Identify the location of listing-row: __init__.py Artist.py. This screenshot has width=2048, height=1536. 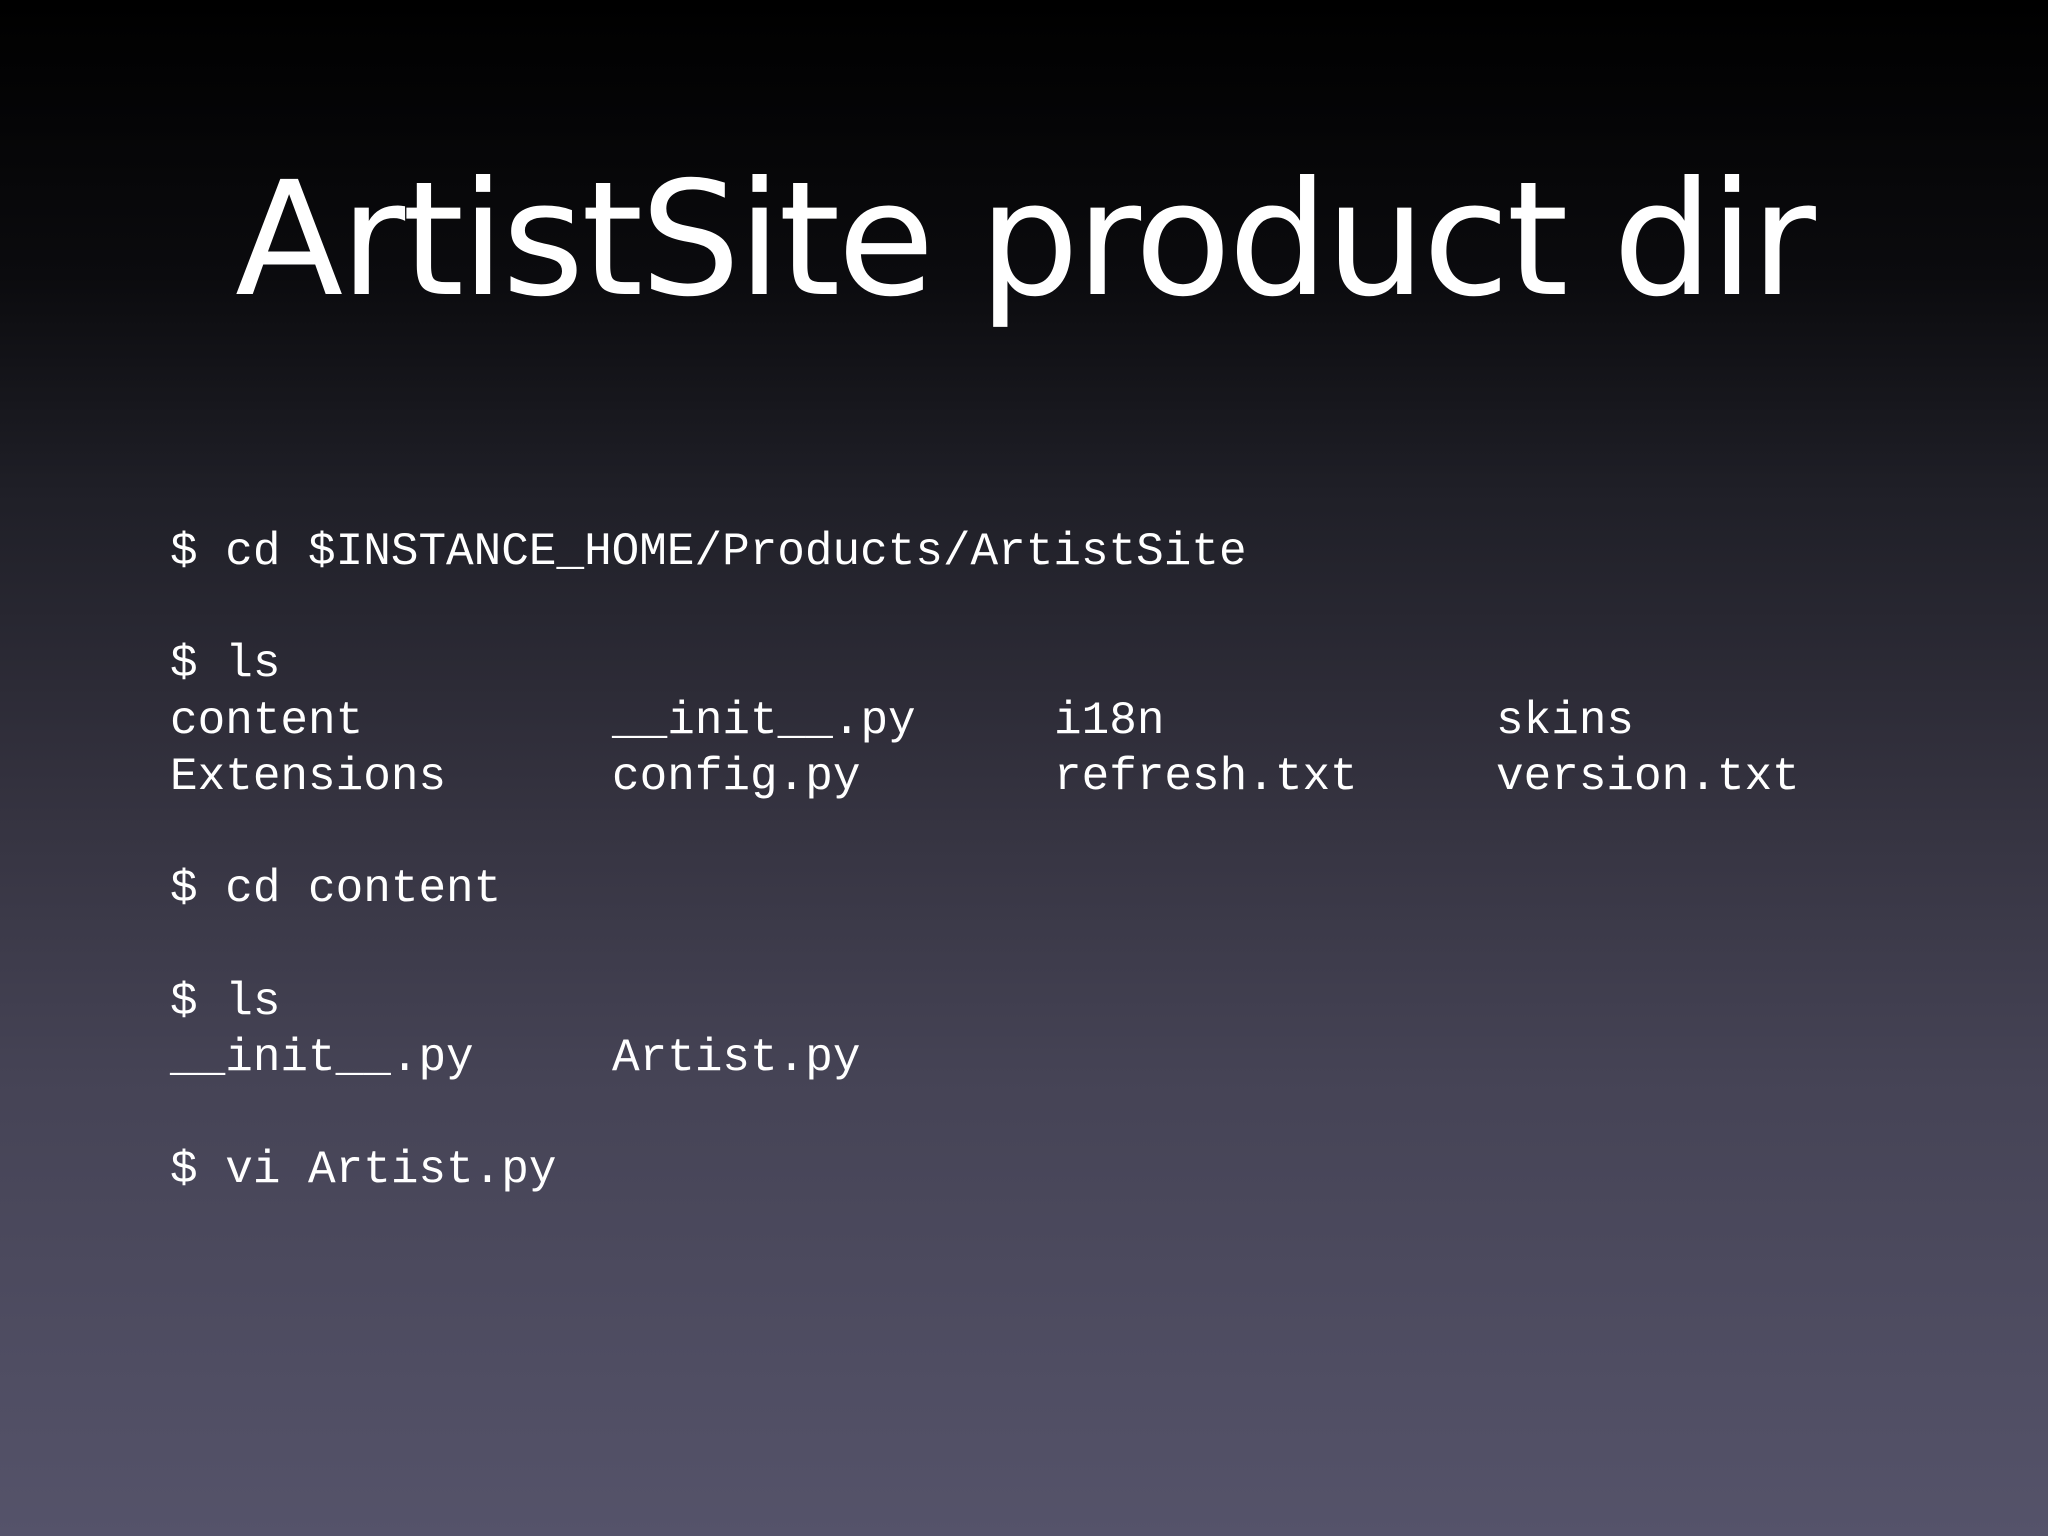
(1054, 1058).